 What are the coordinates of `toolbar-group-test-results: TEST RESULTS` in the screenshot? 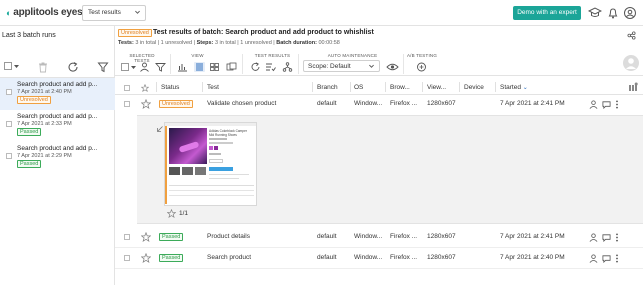 It's located at (272, 55).